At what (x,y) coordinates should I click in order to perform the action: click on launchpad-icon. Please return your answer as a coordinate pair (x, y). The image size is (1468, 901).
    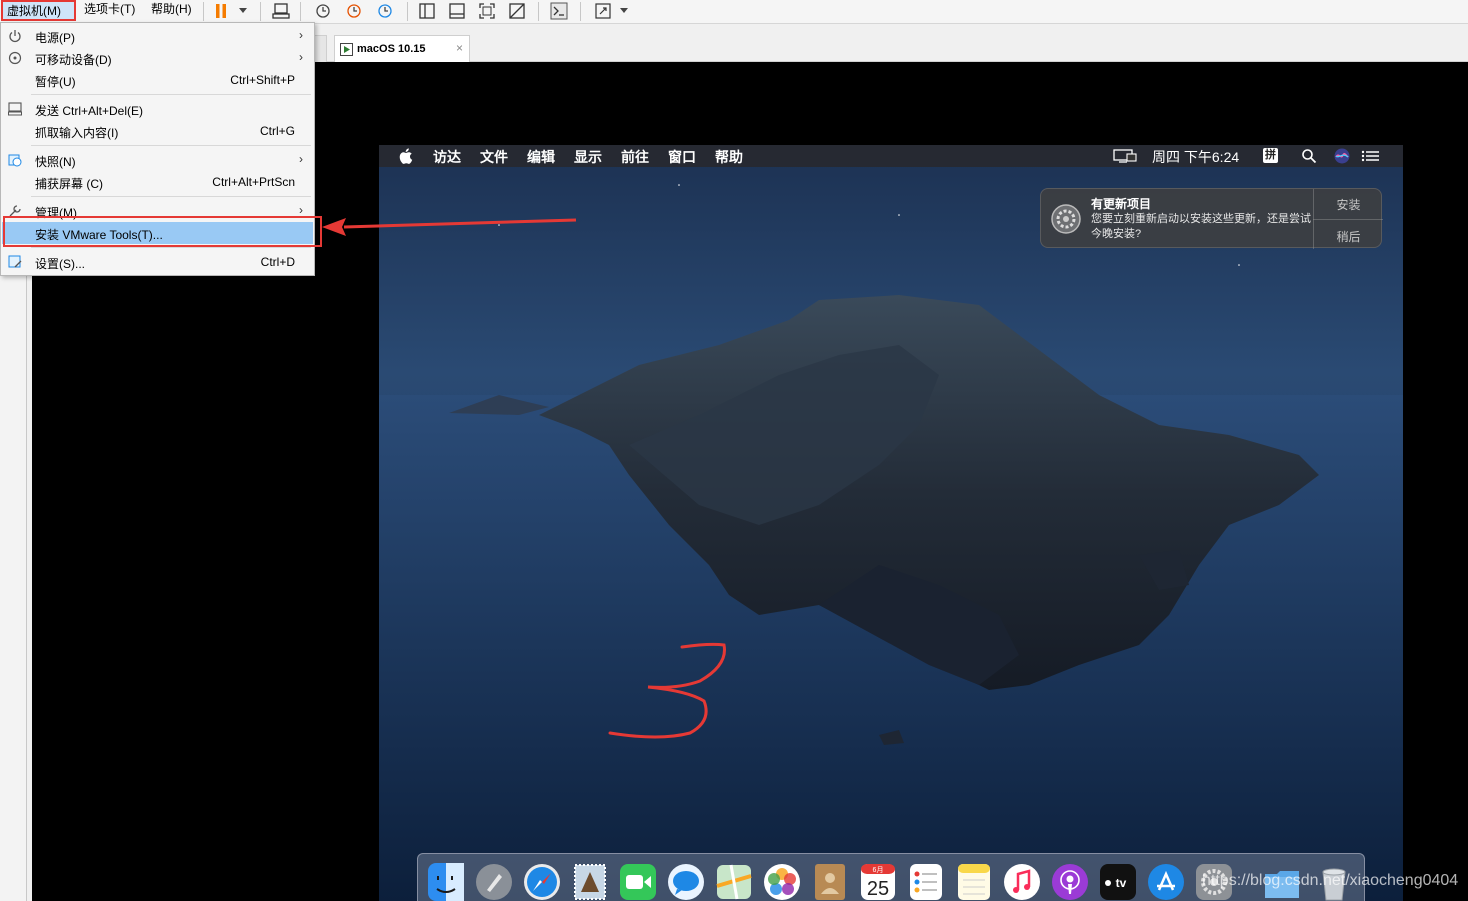
    Looking at the image, I should click on (494, 881).